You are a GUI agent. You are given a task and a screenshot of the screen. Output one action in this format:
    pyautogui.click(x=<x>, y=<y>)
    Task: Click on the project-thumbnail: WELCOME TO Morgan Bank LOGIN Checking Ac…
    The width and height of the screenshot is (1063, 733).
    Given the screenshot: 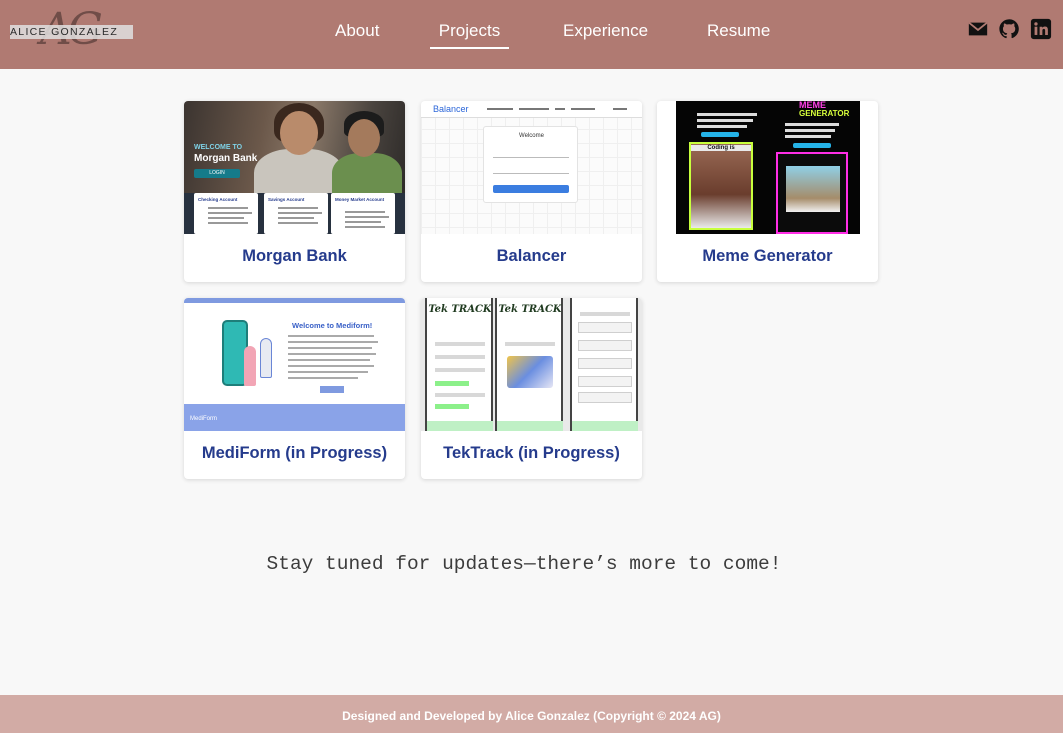 What is the action you would take?
    pyautogui.click(x=294, y=167)
    